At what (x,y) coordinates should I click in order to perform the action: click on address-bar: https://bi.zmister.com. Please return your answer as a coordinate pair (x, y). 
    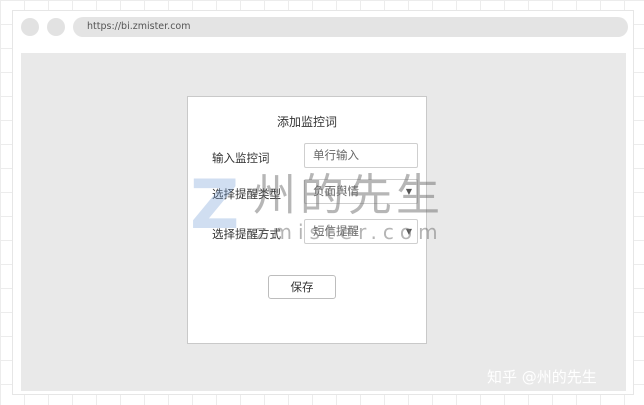
    Looking at the image, I should click on (350, 27).